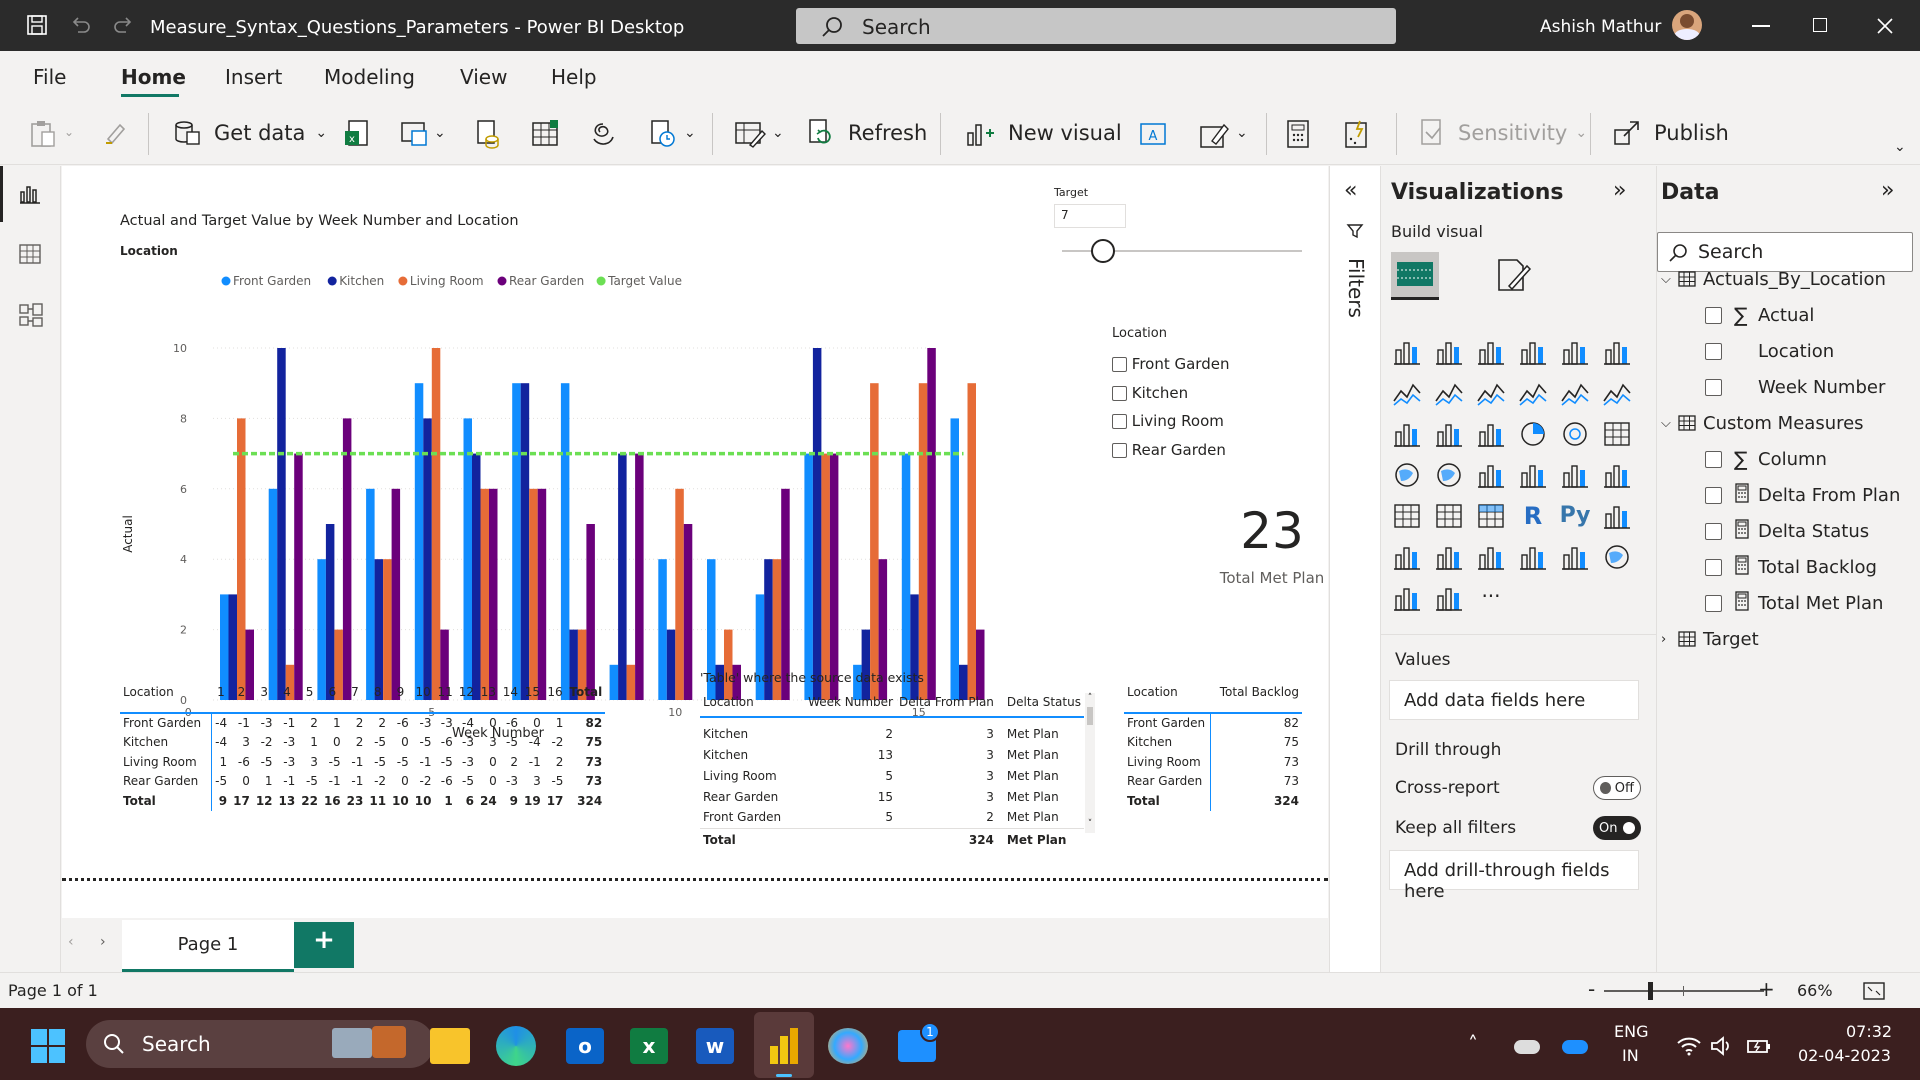 The width and height of the screenshot is (1920, 1080). What do you see at coordinates (362, 762) in the screenshot?
I see `matrix-row: Living Room 1 -6 -5 -3 3 -5 -1 -5 -5 -1 -5 -3 0 2 -1 2 73` at bounding box center [362, 762].